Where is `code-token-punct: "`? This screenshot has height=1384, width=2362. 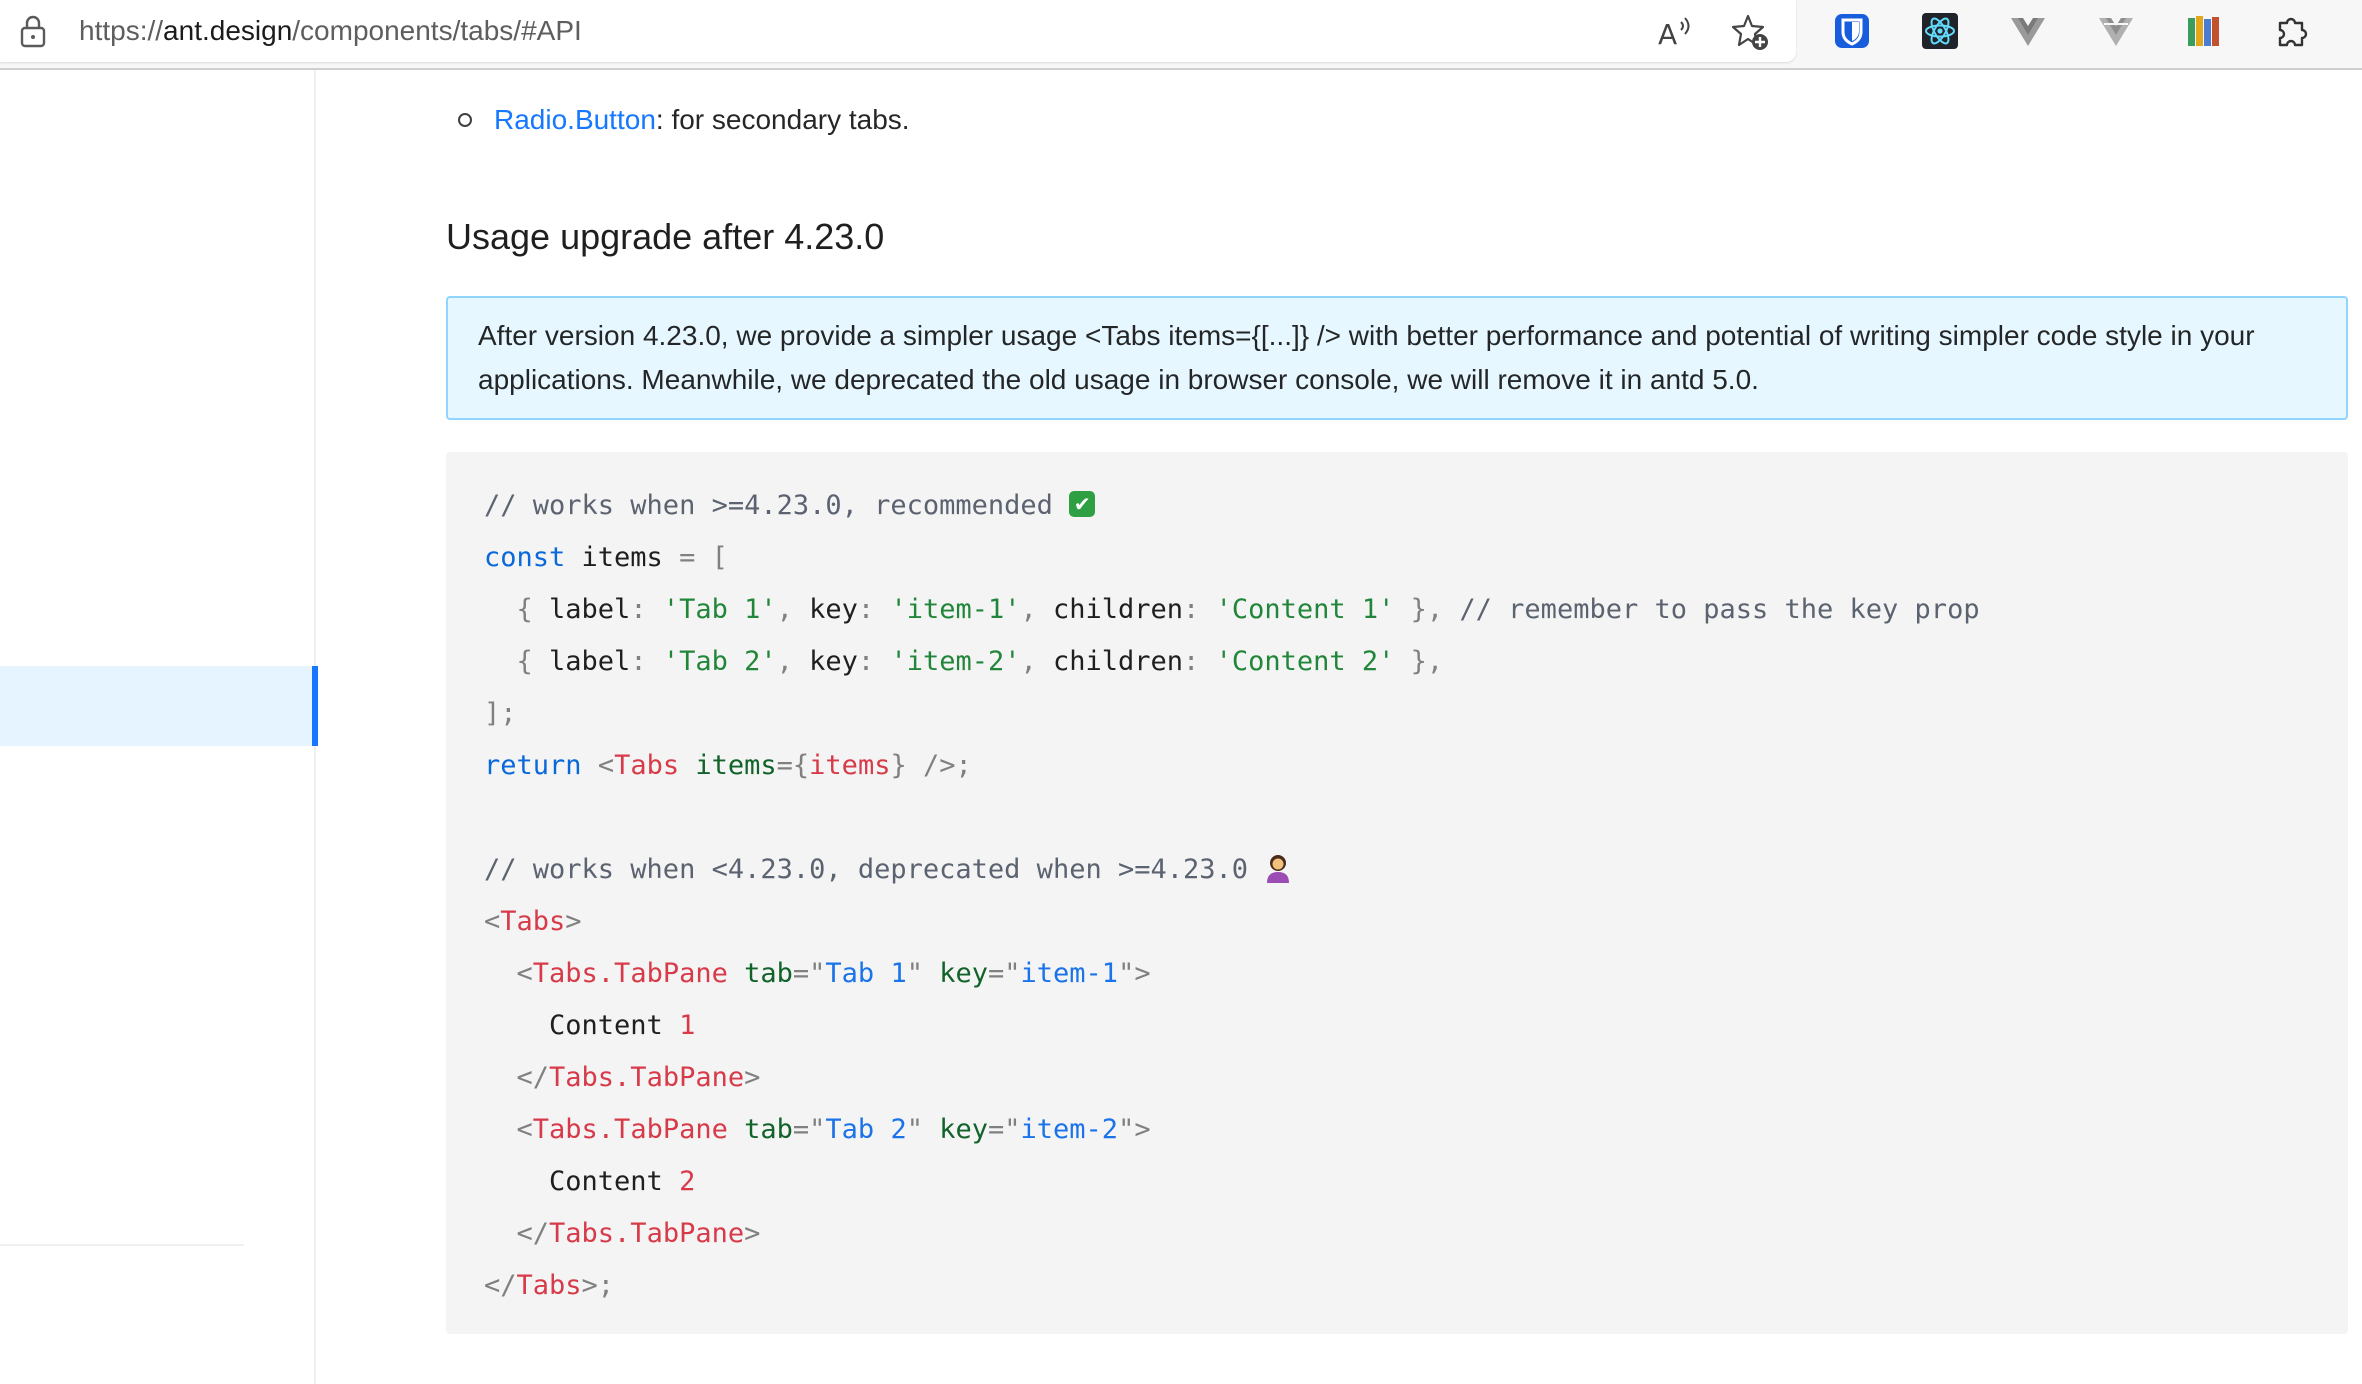
code-token-punct: " is located at coordinates (914, 1129).